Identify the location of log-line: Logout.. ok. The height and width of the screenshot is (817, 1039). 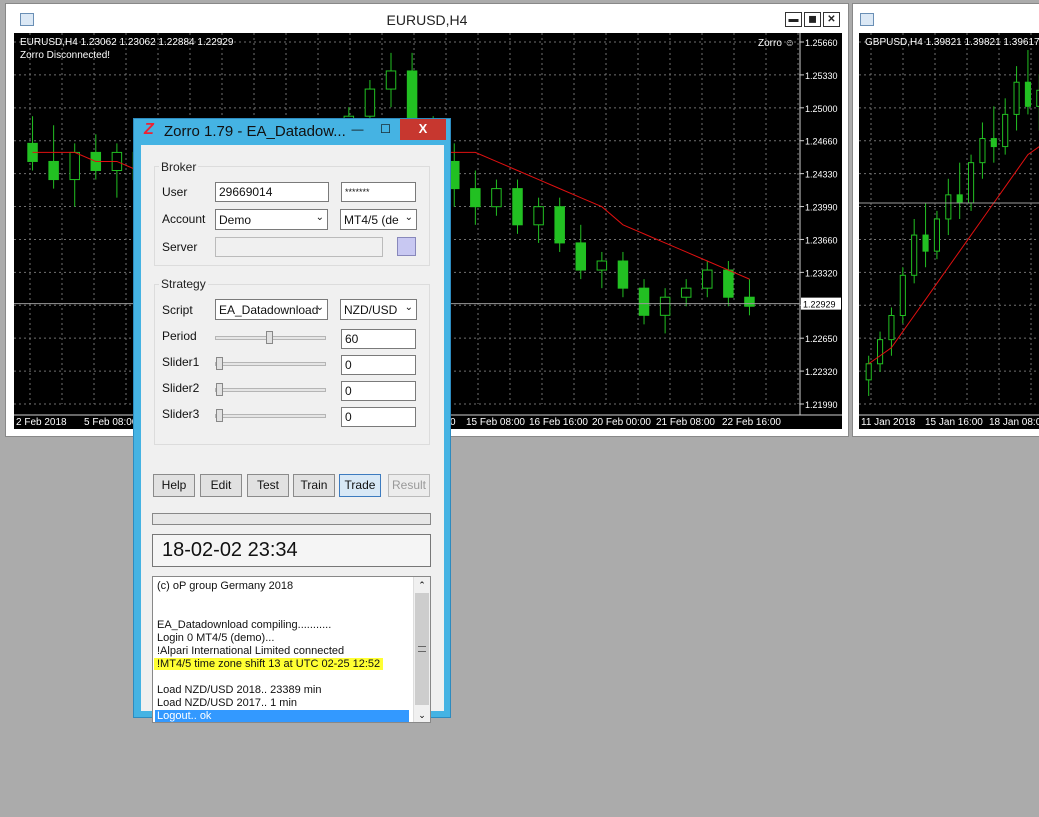
(282, 716).